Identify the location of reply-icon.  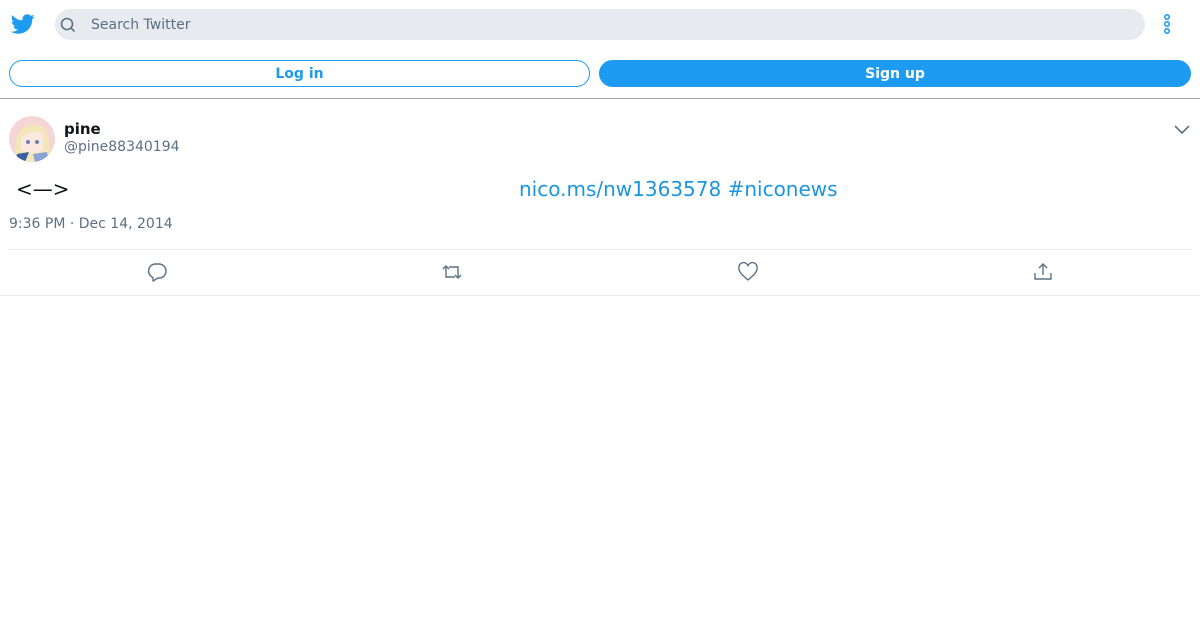
(157, 272).